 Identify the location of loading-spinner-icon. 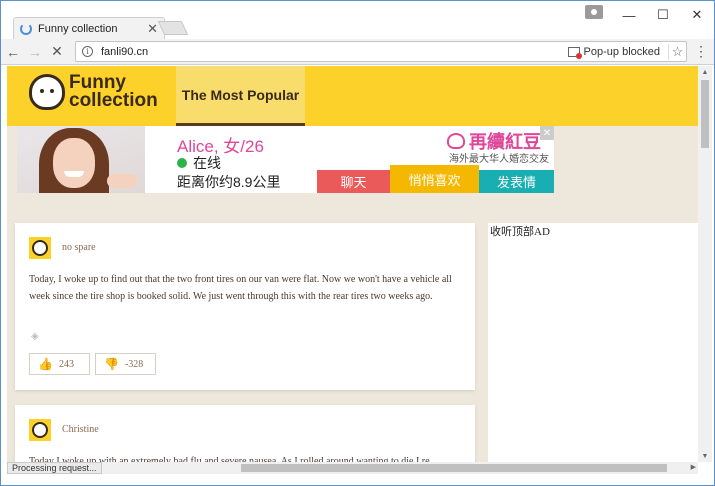
(26, 28).